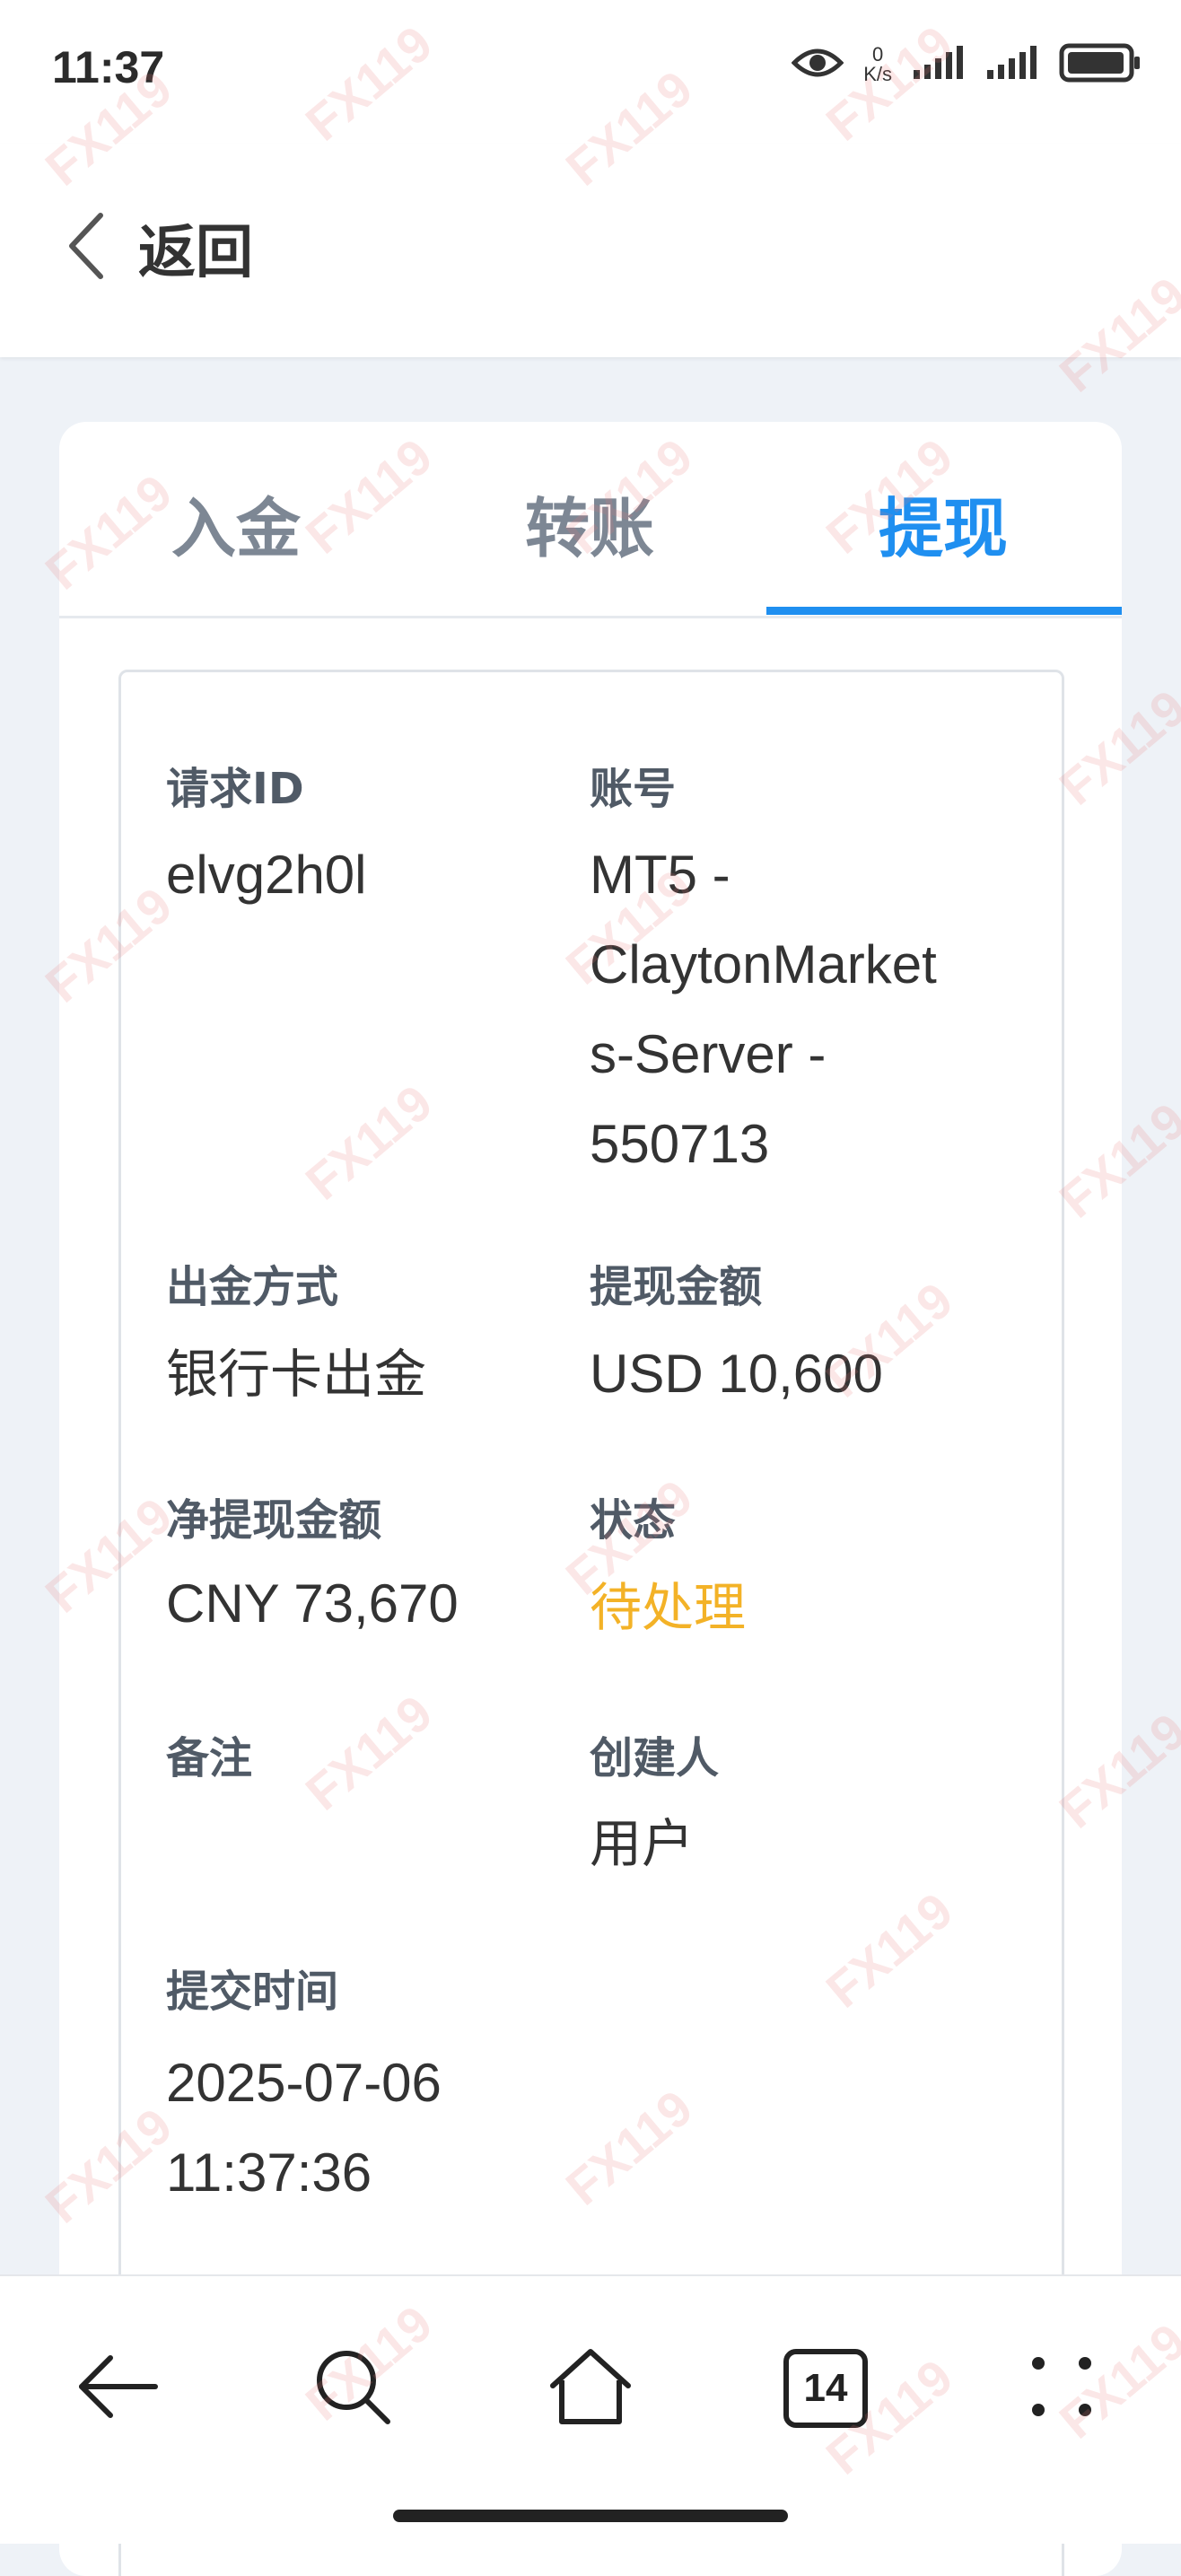 The height and width of the screenshot is (2576, 1181). Describe the element at coordinates (877, 64) in the screenshot. I see `net-speed: 0 K/s` at that location.